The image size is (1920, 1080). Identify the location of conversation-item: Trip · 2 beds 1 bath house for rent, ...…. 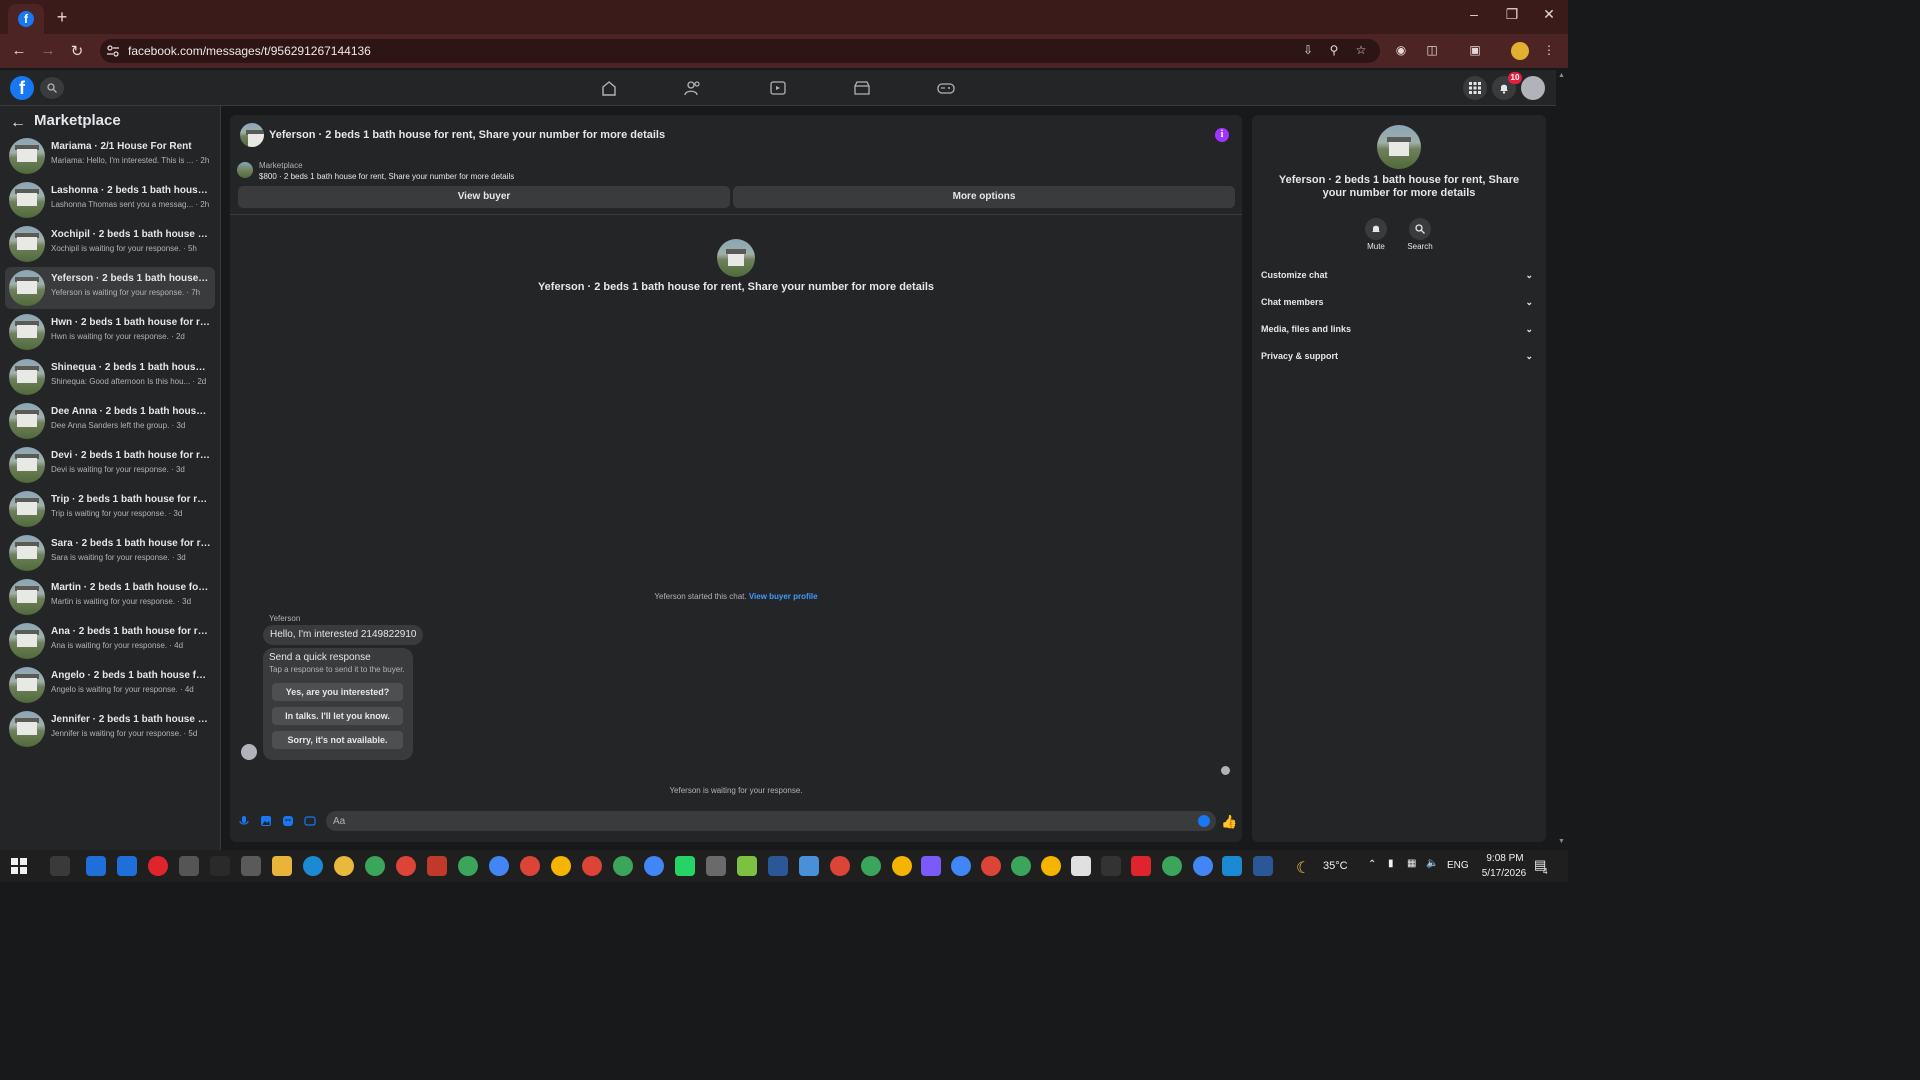
(110, 509).